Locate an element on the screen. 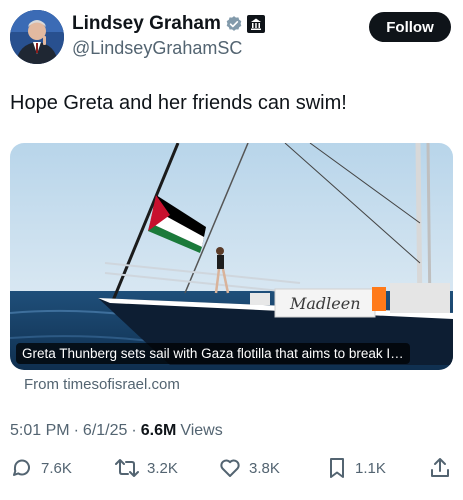 The width and height of the screenshot is (463, 500). tweet-meta: 5:01 PM · 6/1/25 · 6.6M Views is located at coordinates (116, 431).